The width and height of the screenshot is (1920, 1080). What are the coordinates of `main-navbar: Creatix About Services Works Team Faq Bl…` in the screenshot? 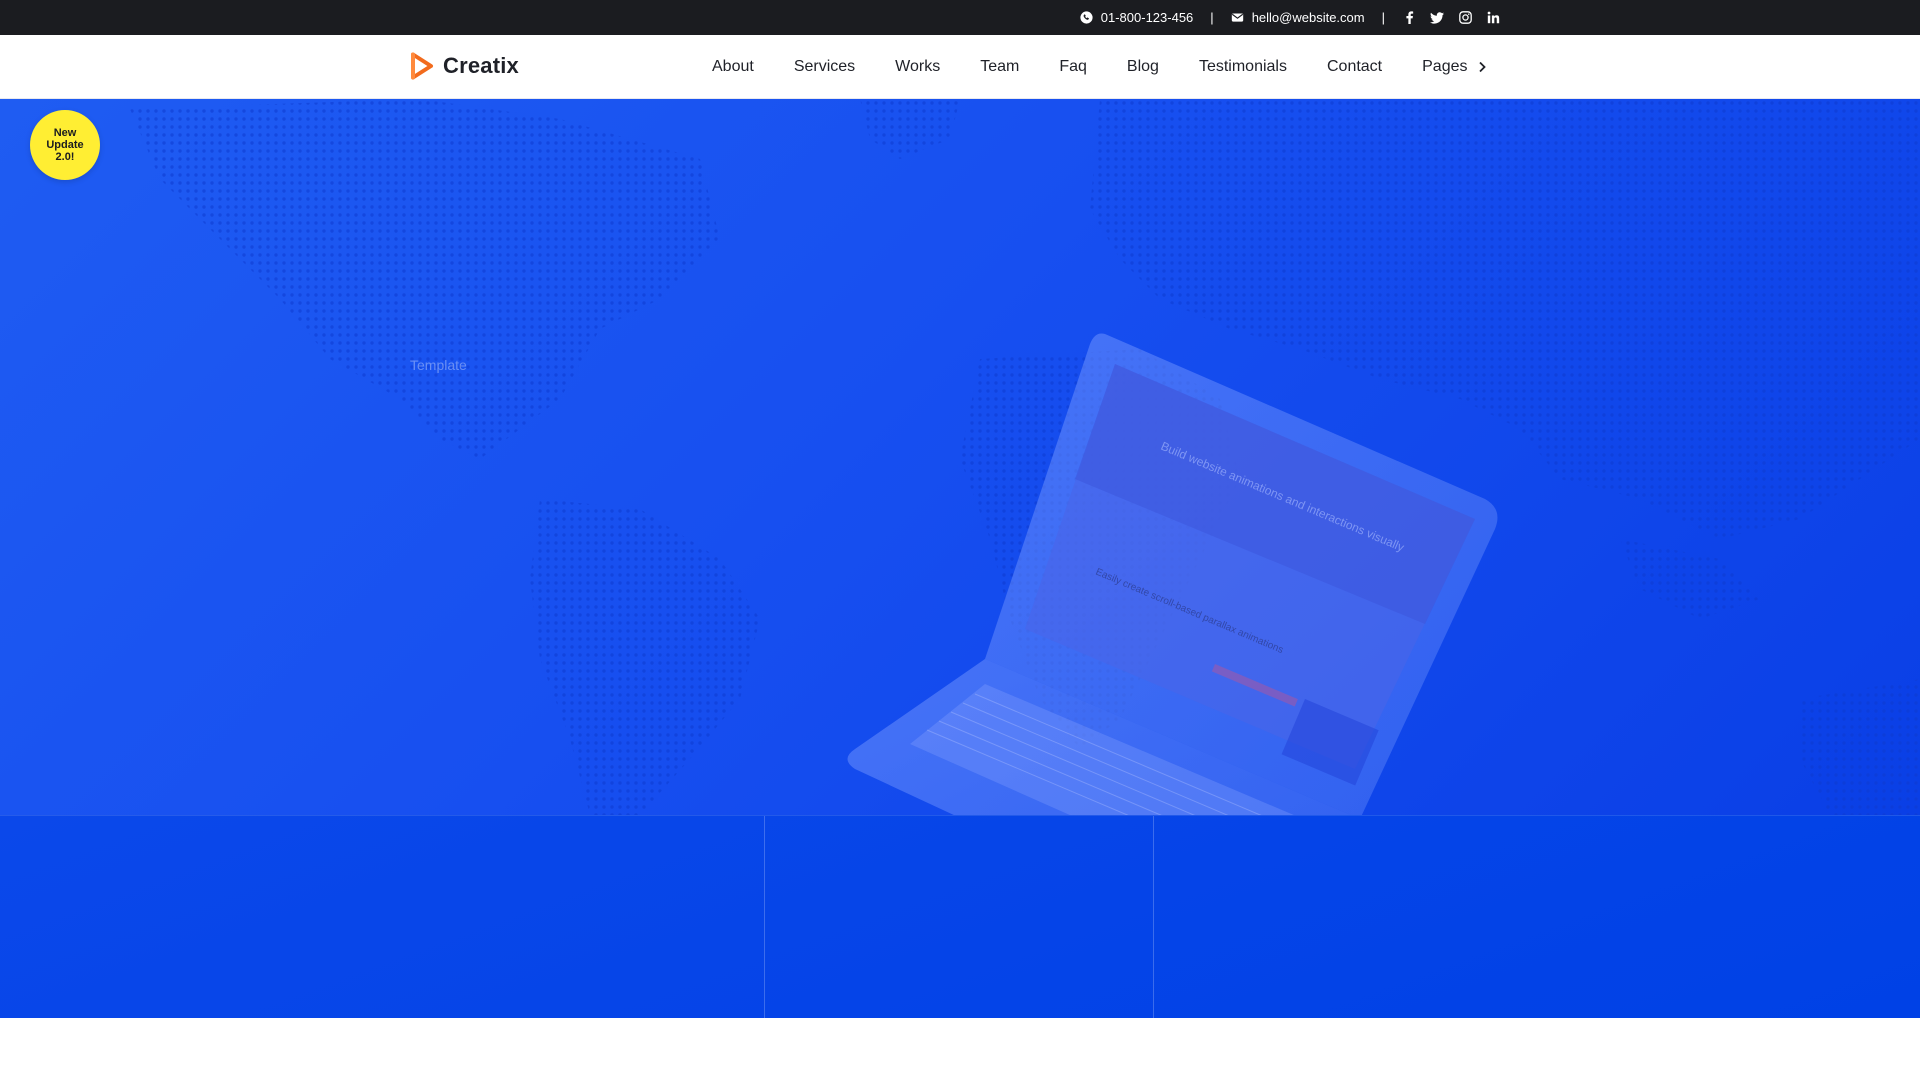 It's located at (960, 67).